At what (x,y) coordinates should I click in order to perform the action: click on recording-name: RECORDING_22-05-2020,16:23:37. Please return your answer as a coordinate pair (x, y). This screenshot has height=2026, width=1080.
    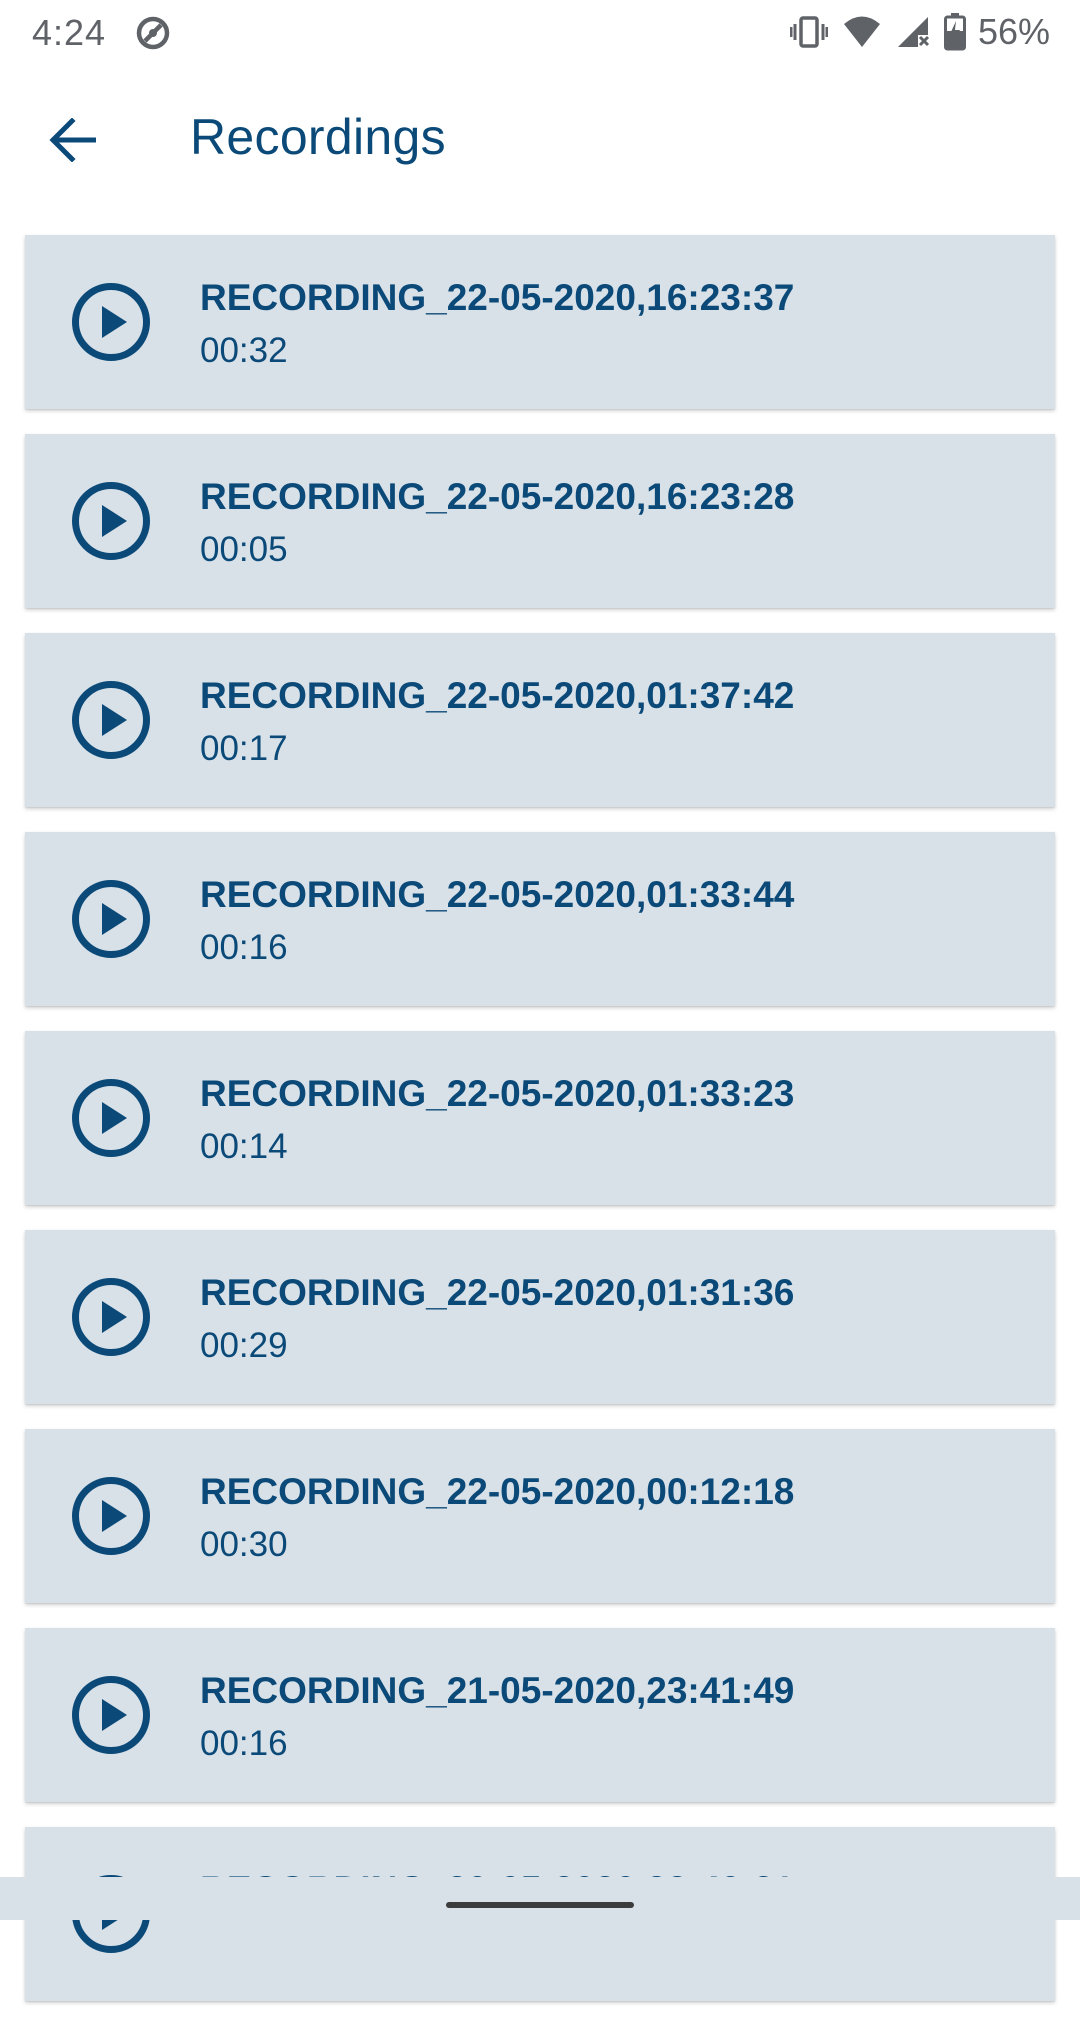
    Looking at the image, I should click on (497, 297).